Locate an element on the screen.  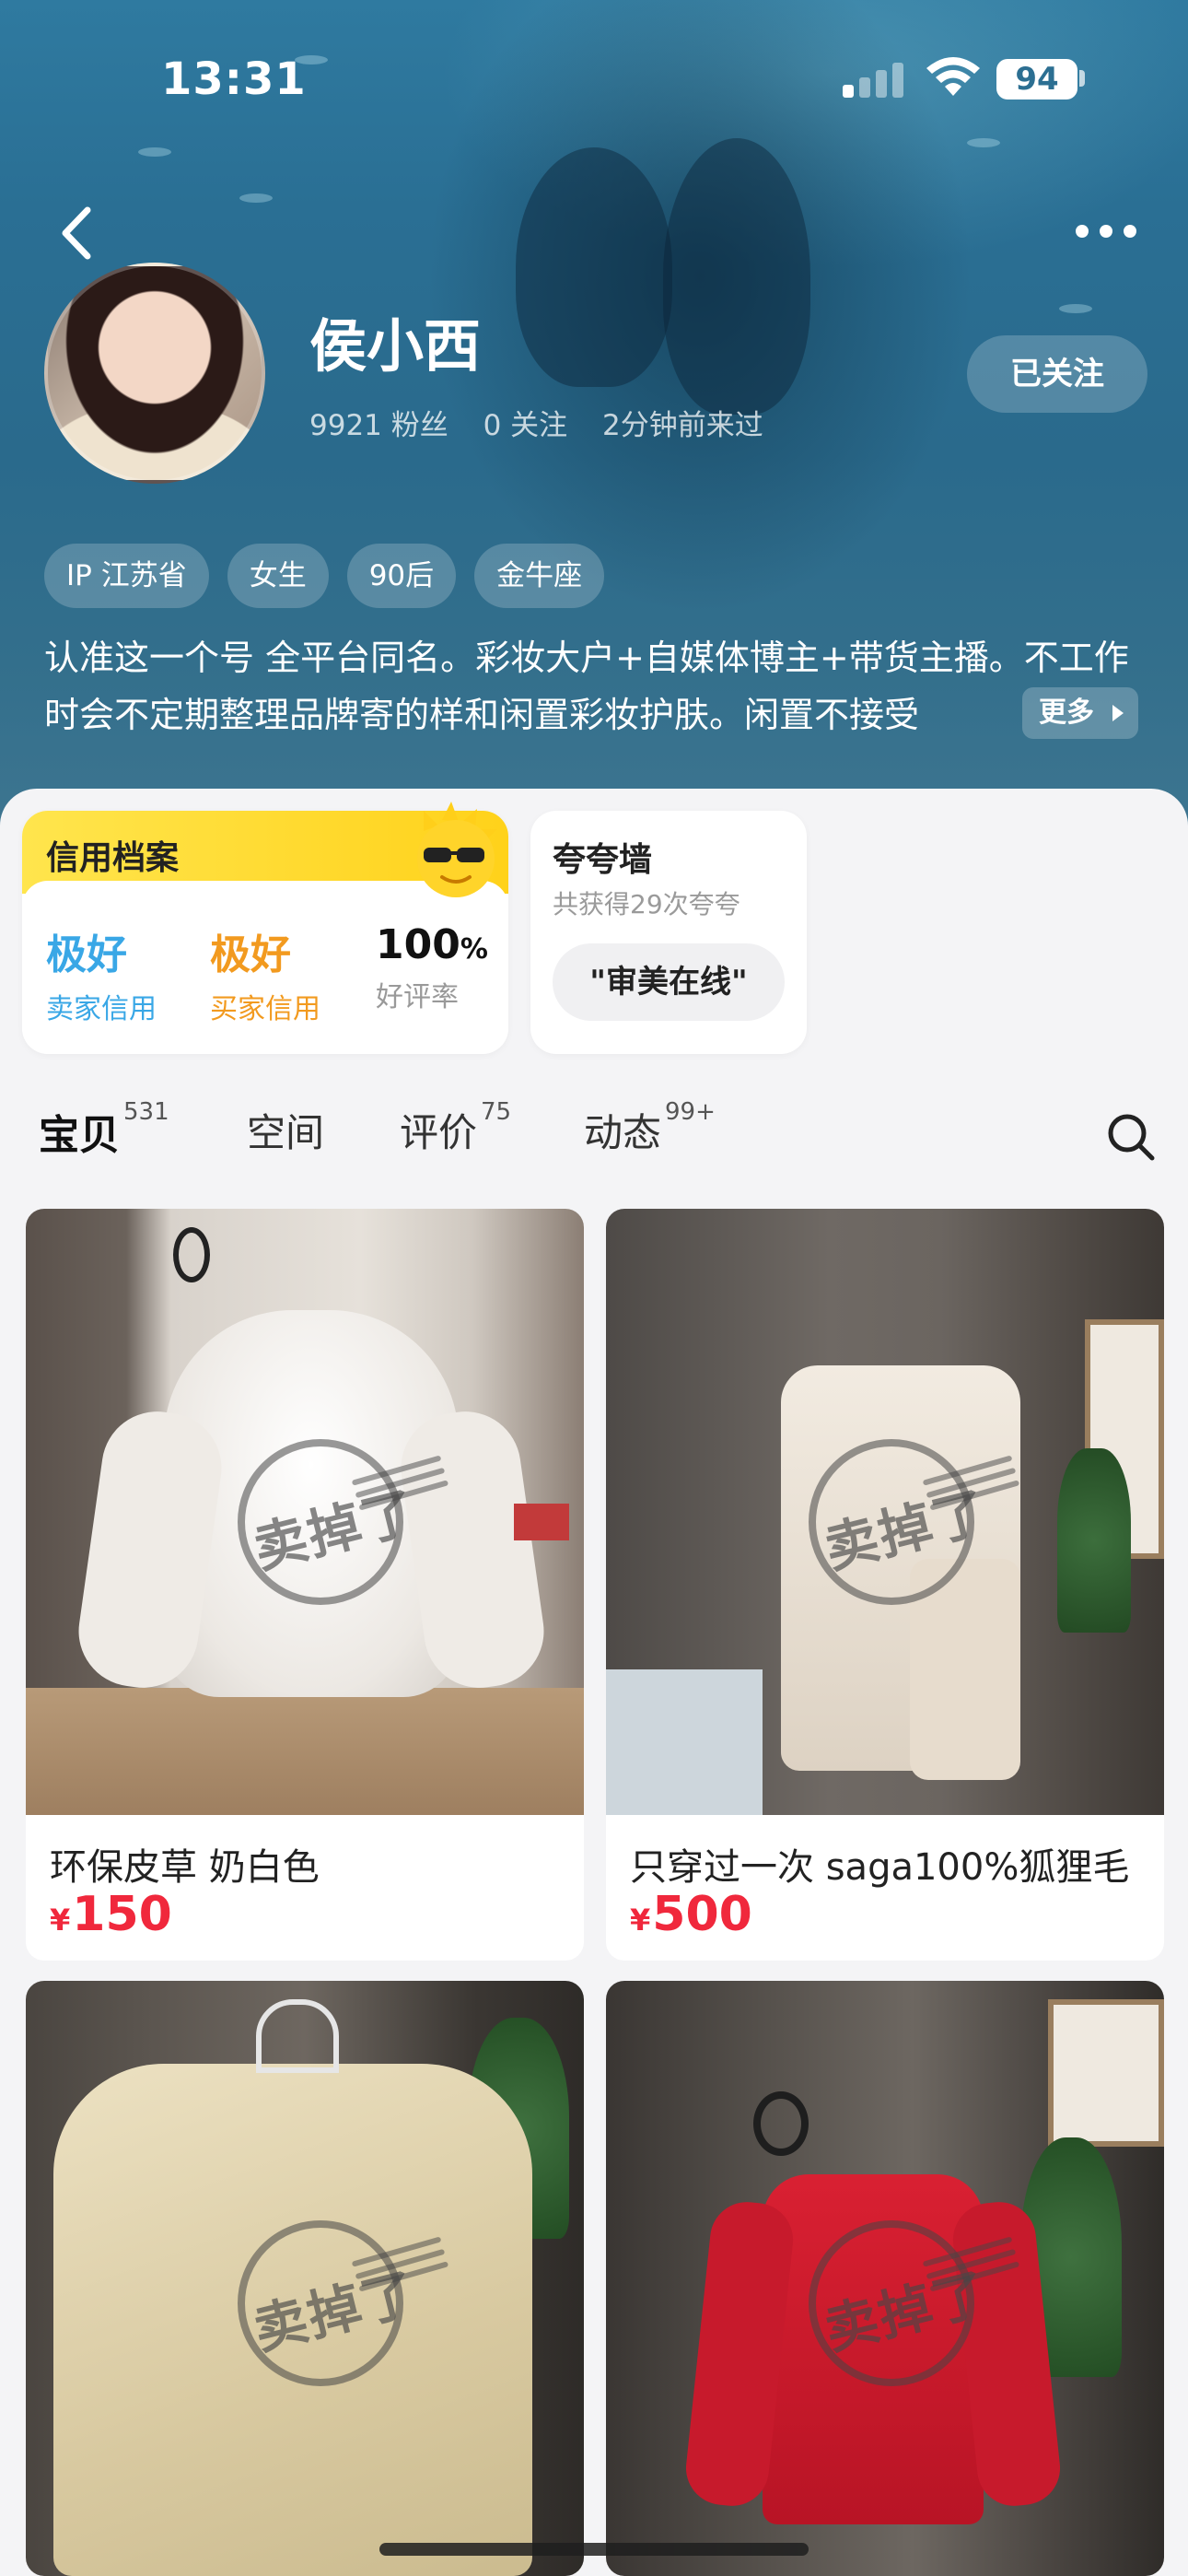
battery-cap is located at coordinates (1082, 78).